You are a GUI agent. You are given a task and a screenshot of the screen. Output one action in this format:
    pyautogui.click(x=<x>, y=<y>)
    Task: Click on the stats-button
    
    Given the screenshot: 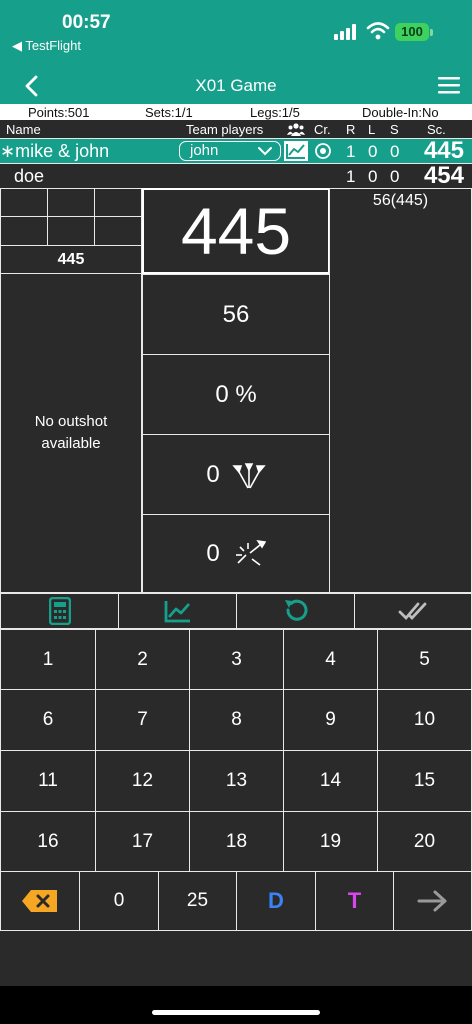 What is the action you would take?
    pyautogui.click(x=296, y=151)
    